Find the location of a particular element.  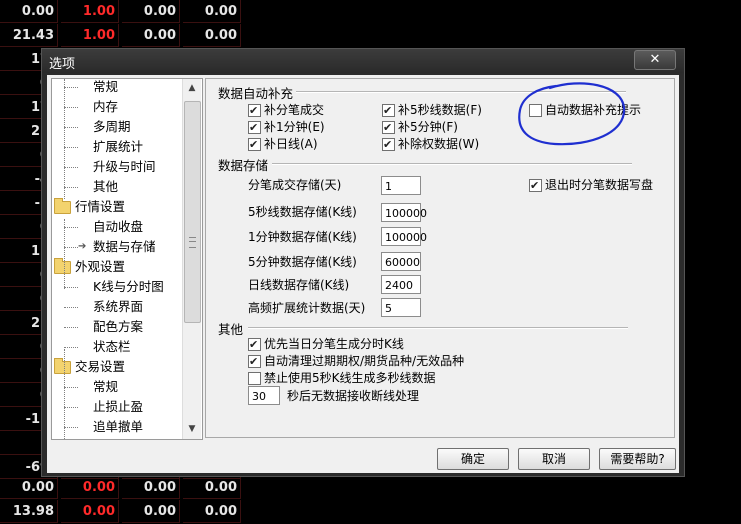

tree-item: 行情设置 is located at coordinates (116, 207).